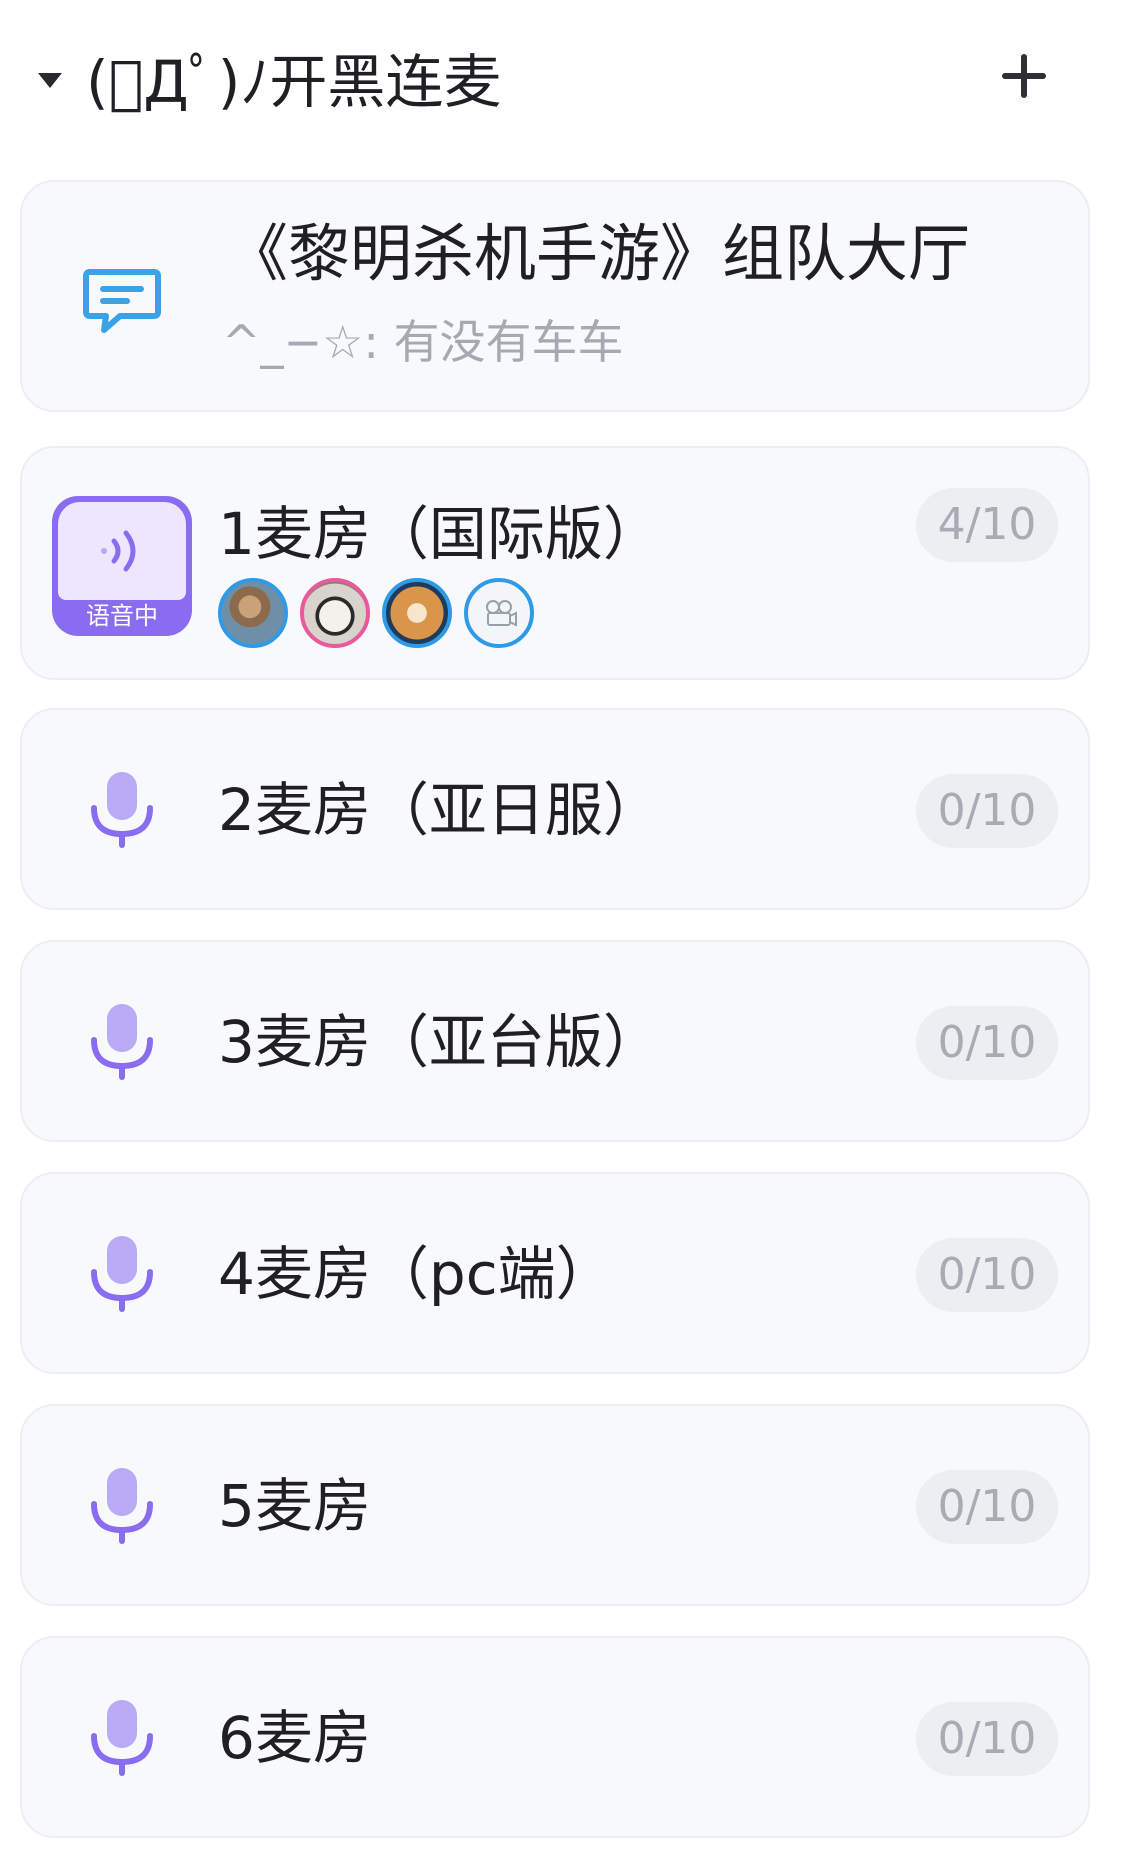 The width and height of the screenshot is (1130, 1868). I want to click on member-count-badge: 4/10, so click(987, 525).